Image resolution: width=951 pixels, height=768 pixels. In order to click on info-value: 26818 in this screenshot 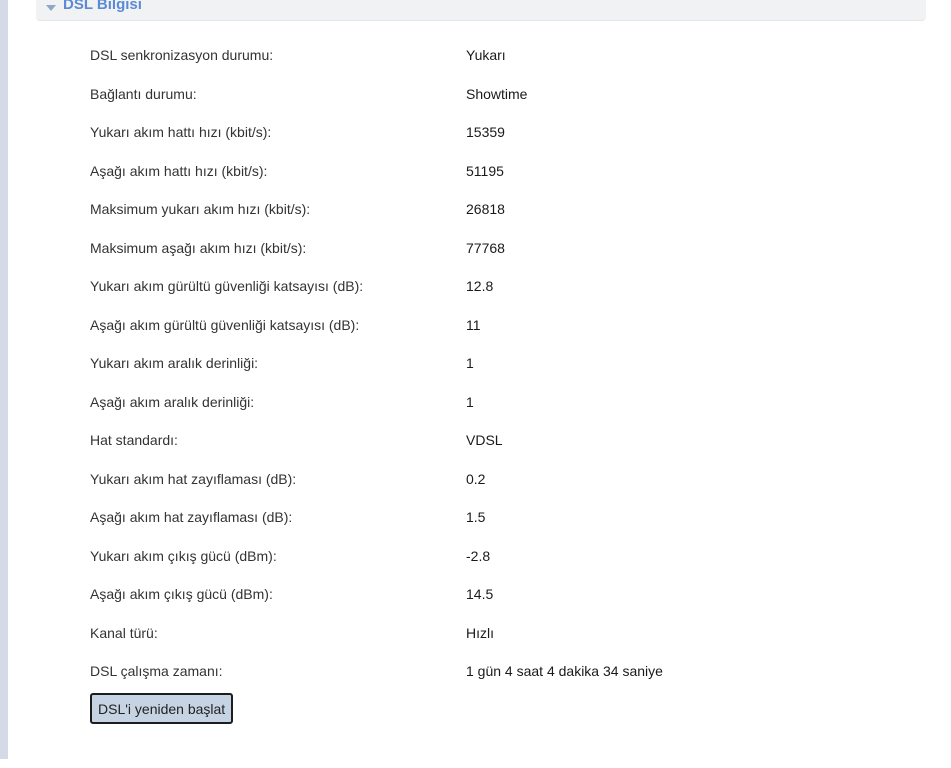, I will do `click(485, 209)`.